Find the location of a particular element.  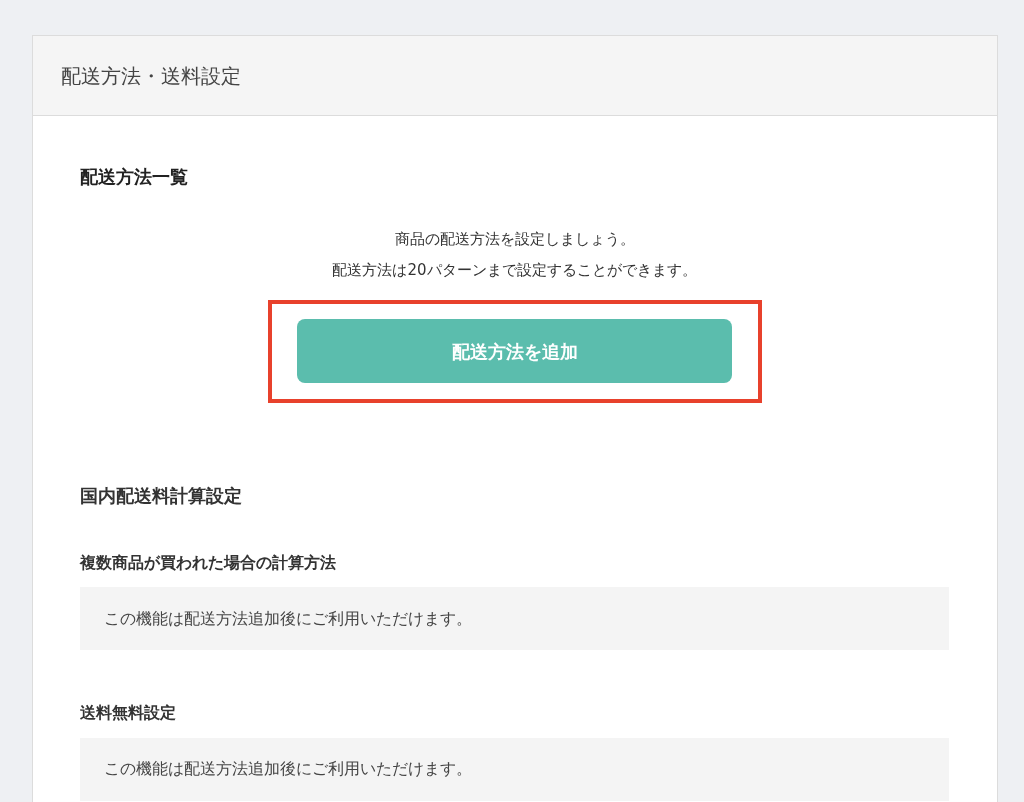

section-heading: 配送方法一覧 is located at coordinates (134, 177).